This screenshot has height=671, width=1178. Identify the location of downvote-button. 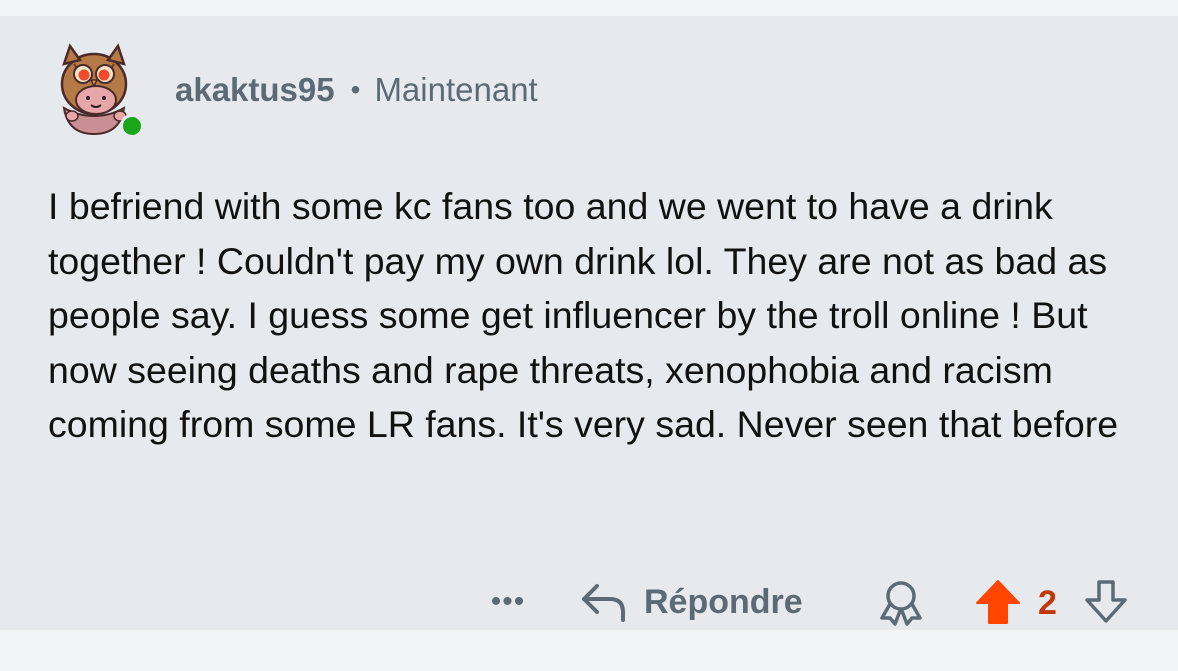
(1106, 602).